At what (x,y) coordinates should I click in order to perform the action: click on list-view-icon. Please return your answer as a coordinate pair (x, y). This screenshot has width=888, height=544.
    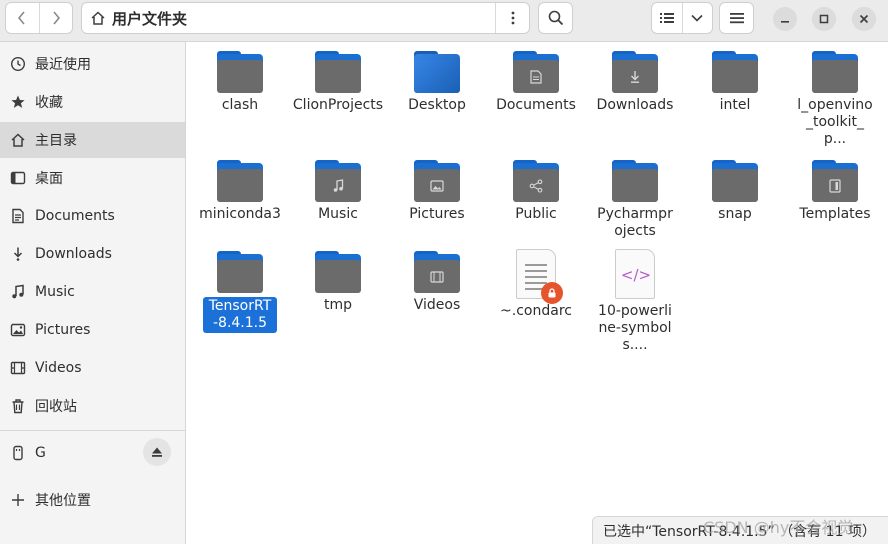
    Looking at the image, I should click on (666, 18).